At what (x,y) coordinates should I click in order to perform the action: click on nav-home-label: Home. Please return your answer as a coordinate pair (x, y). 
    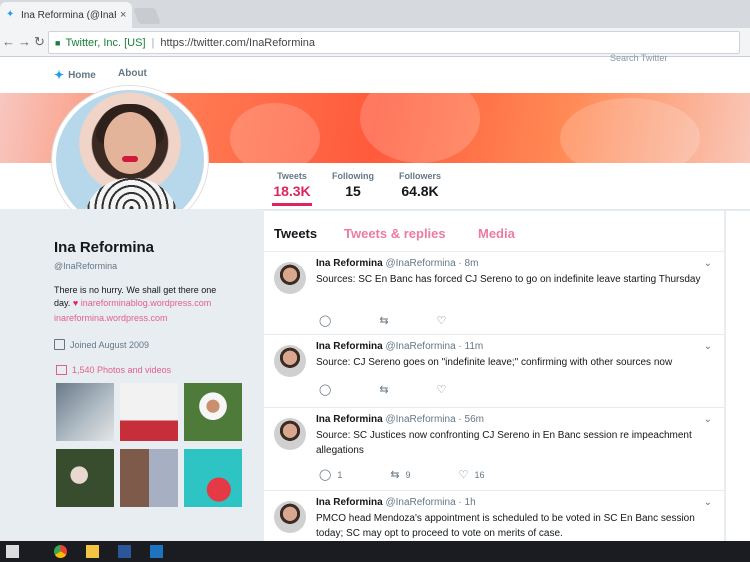
    Looking at the image, I should click on (82, 75).